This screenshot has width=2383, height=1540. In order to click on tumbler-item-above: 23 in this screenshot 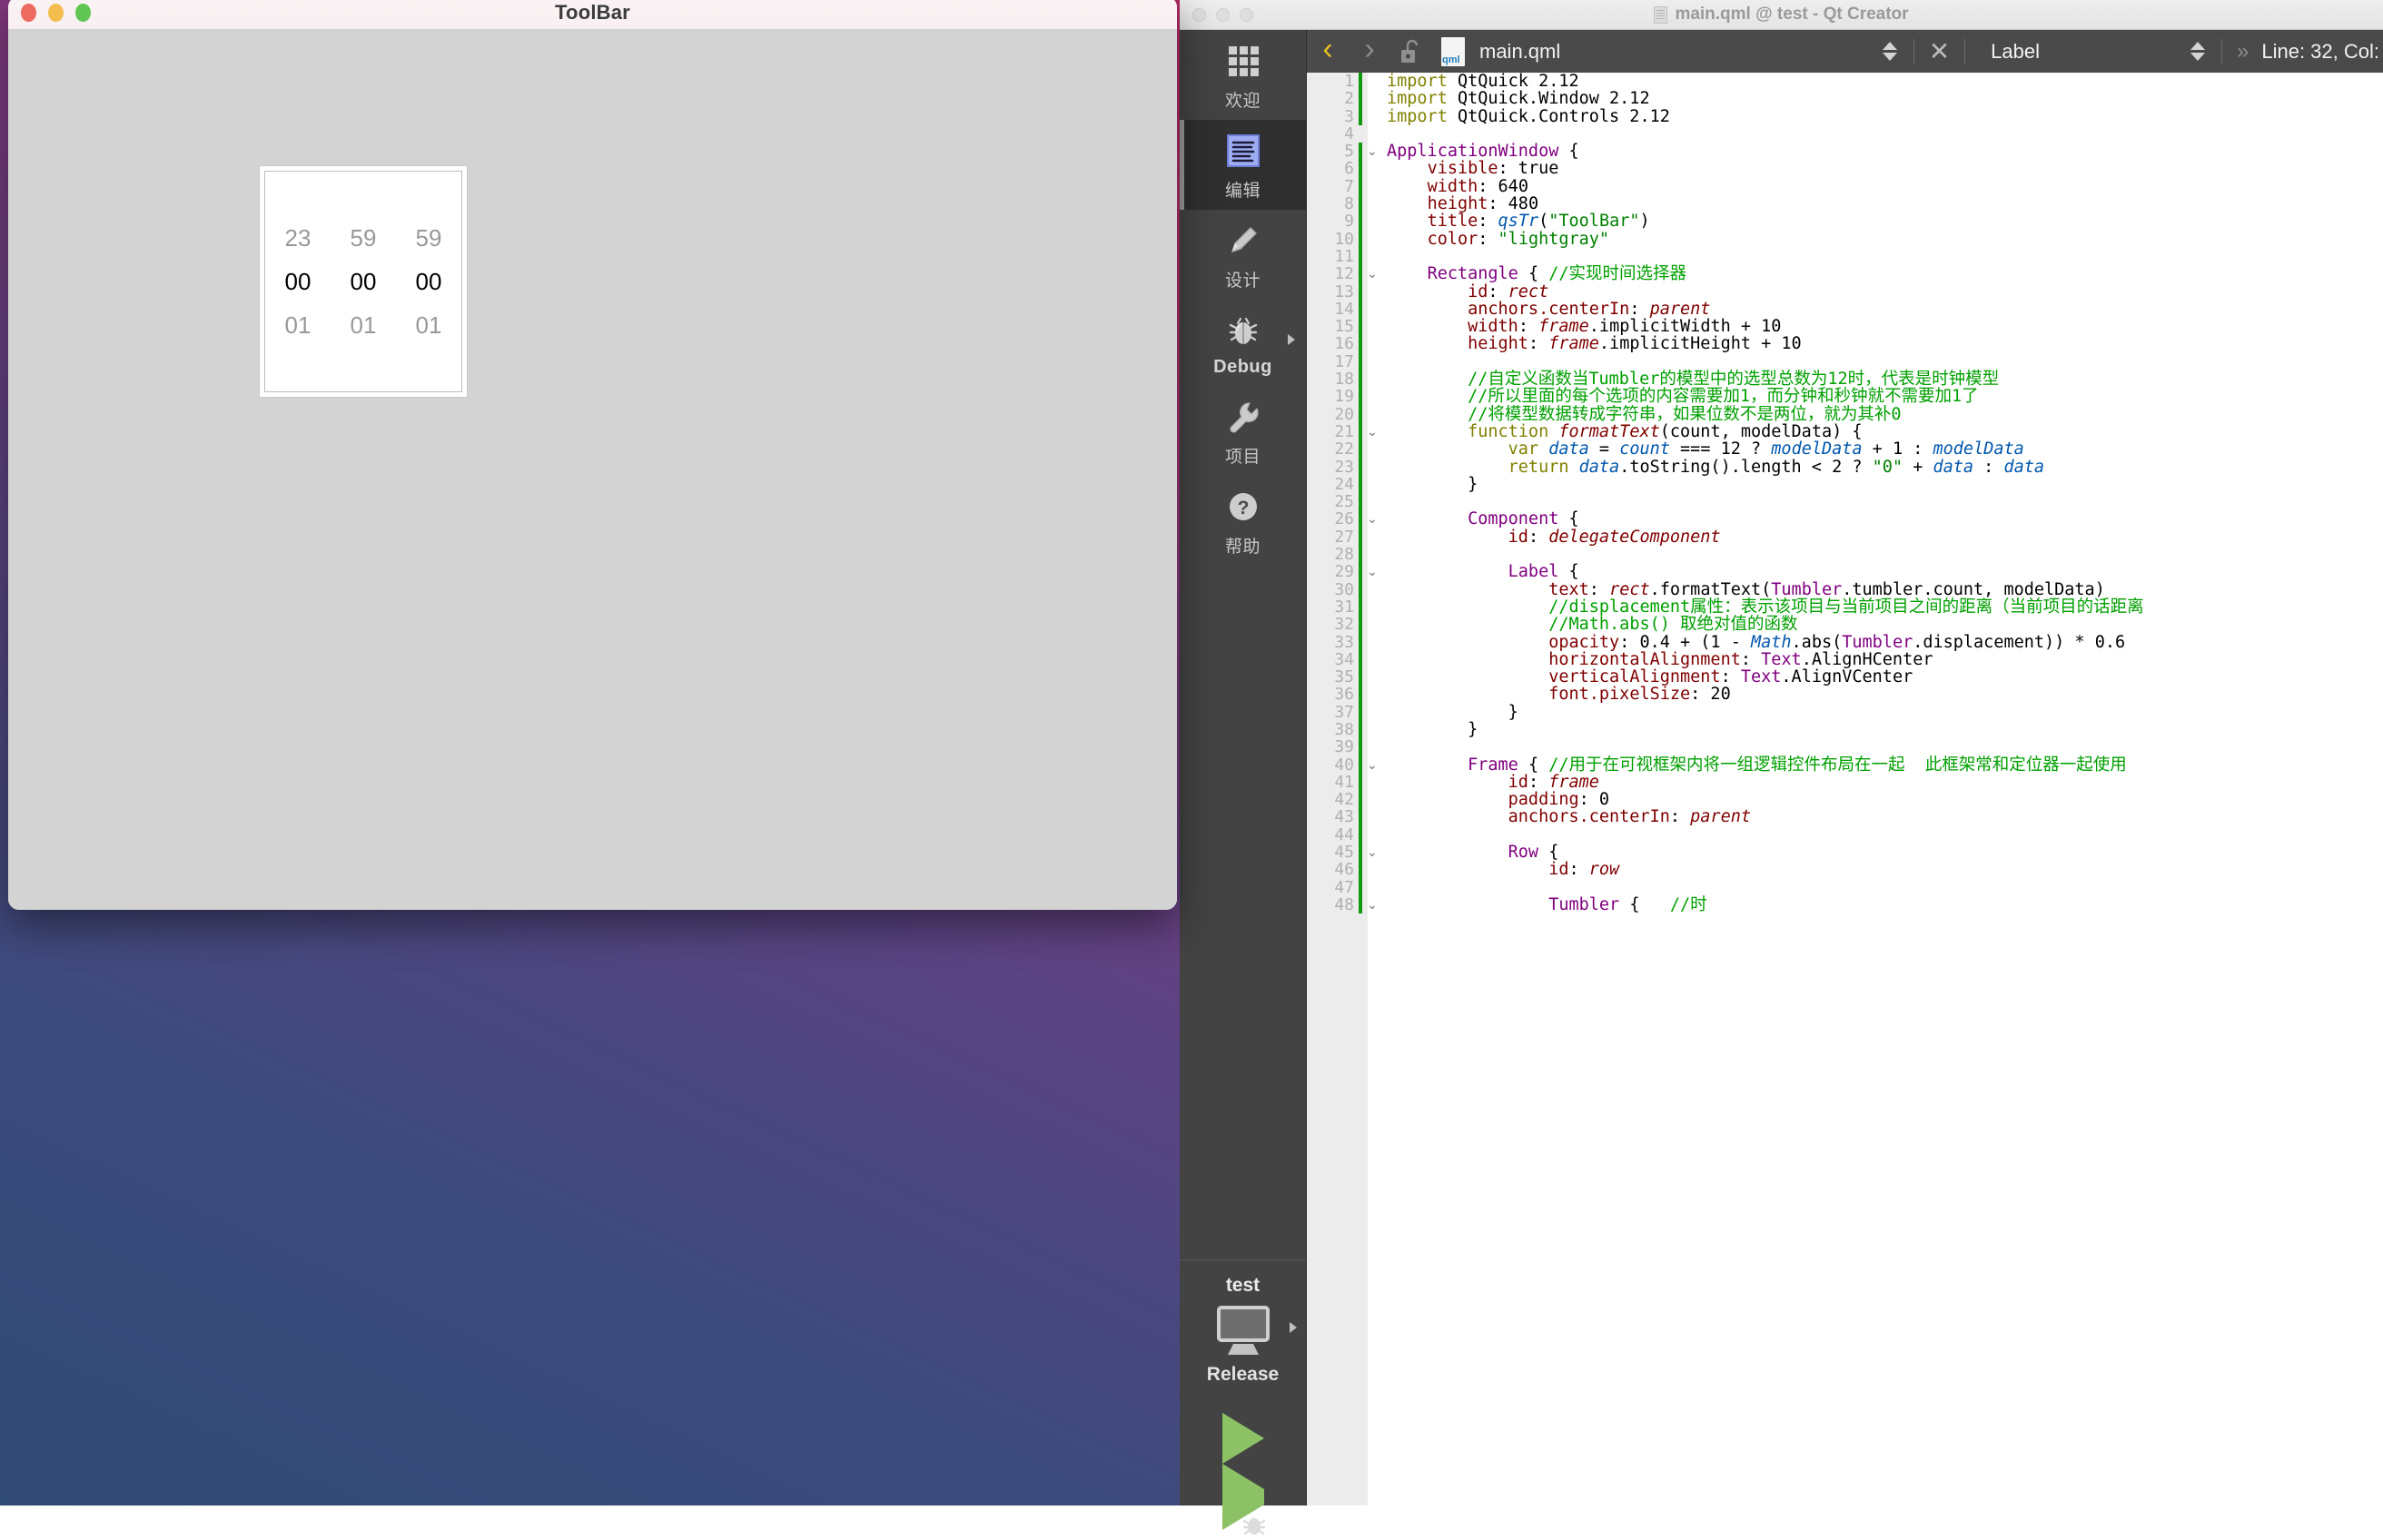, I will do `click(298, 238)`.